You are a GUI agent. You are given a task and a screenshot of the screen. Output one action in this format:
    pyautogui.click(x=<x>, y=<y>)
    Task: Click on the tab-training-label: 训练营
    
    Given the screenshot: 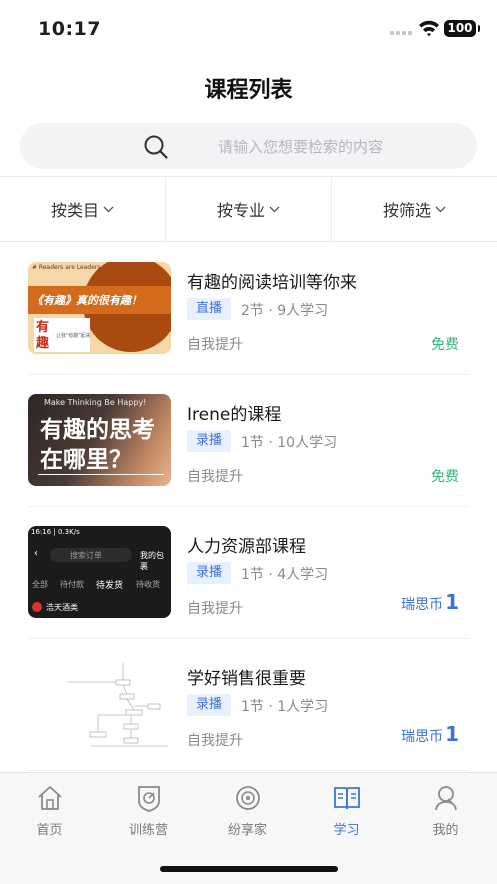 What is the action you would take?
    pyautogui.click(x=148, y=830)
    